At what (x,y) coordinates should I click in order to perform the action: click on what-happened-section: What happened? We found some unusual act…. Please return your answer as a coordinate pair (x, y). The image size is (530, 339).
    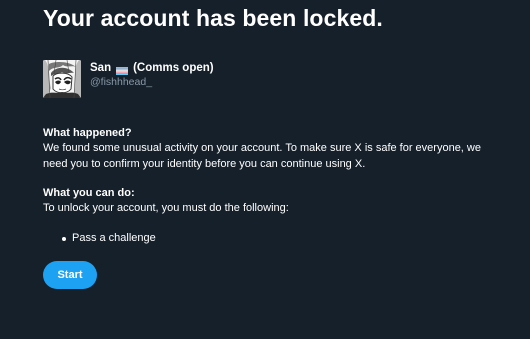
    Looking at the image, I should click on (273, 149).